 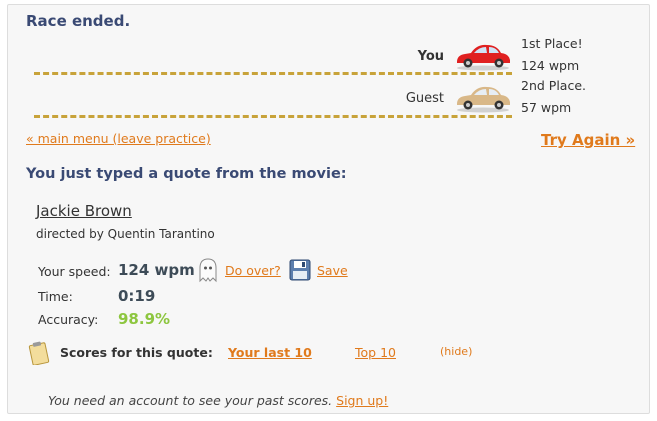 What do you see at coordinates (546, 107) in the screenshot?
I see `player-speed-guest: 57 wpm` at bounding box center [546, 107].